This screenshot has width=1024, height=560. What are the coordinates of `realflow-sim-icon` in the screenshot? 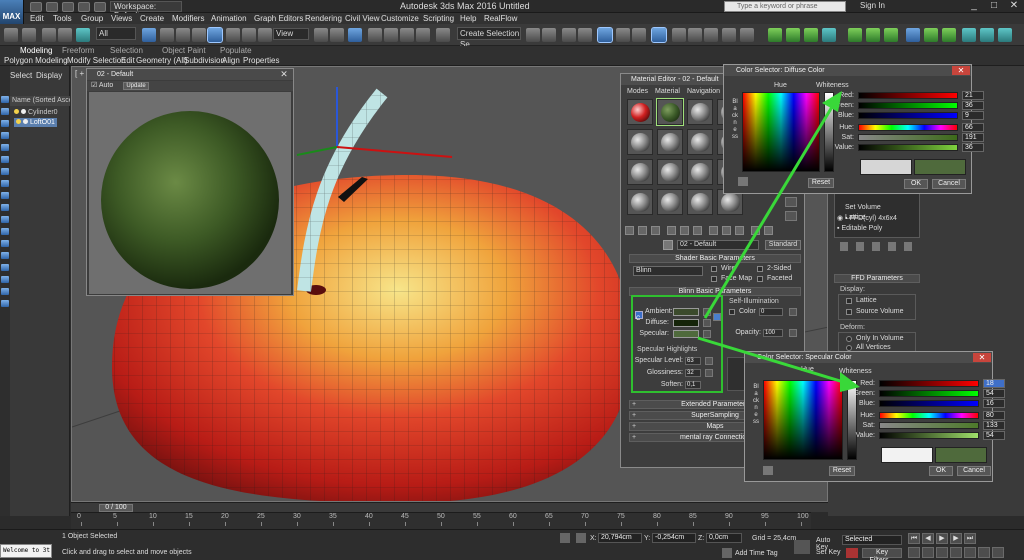 It's located at (855, 35).